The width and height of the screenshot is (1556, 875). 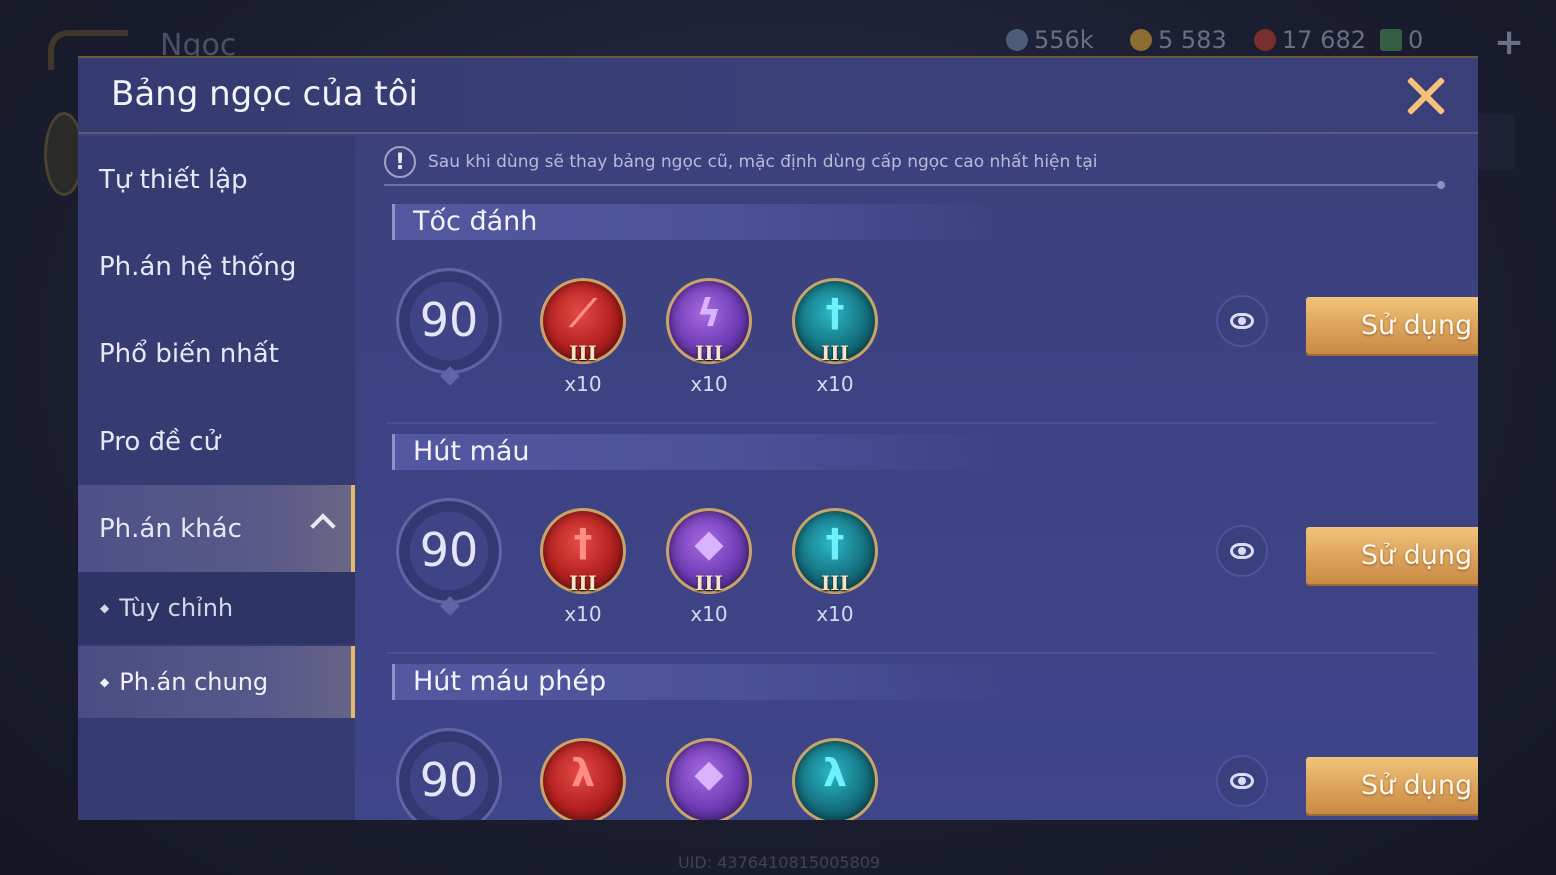 What do you see at coordinates (160, 441) in the screenshot?
I see `sidebar-item-label: Pro đề cử` at bounding box center [160, 441].